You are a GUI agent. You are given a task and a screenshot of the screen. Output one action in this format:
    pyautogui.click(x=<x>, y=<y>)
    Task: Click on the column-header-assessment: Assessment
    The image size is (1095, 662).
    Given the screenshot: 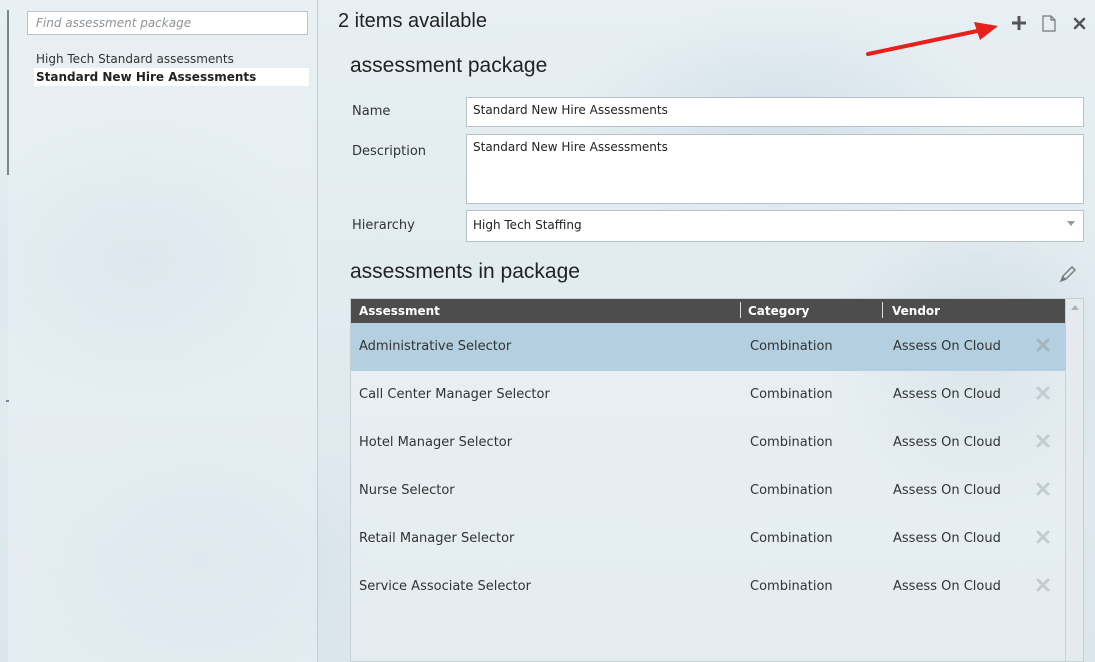 What is the action you would take?
    pyautogui.click(x=399, y=311)
    